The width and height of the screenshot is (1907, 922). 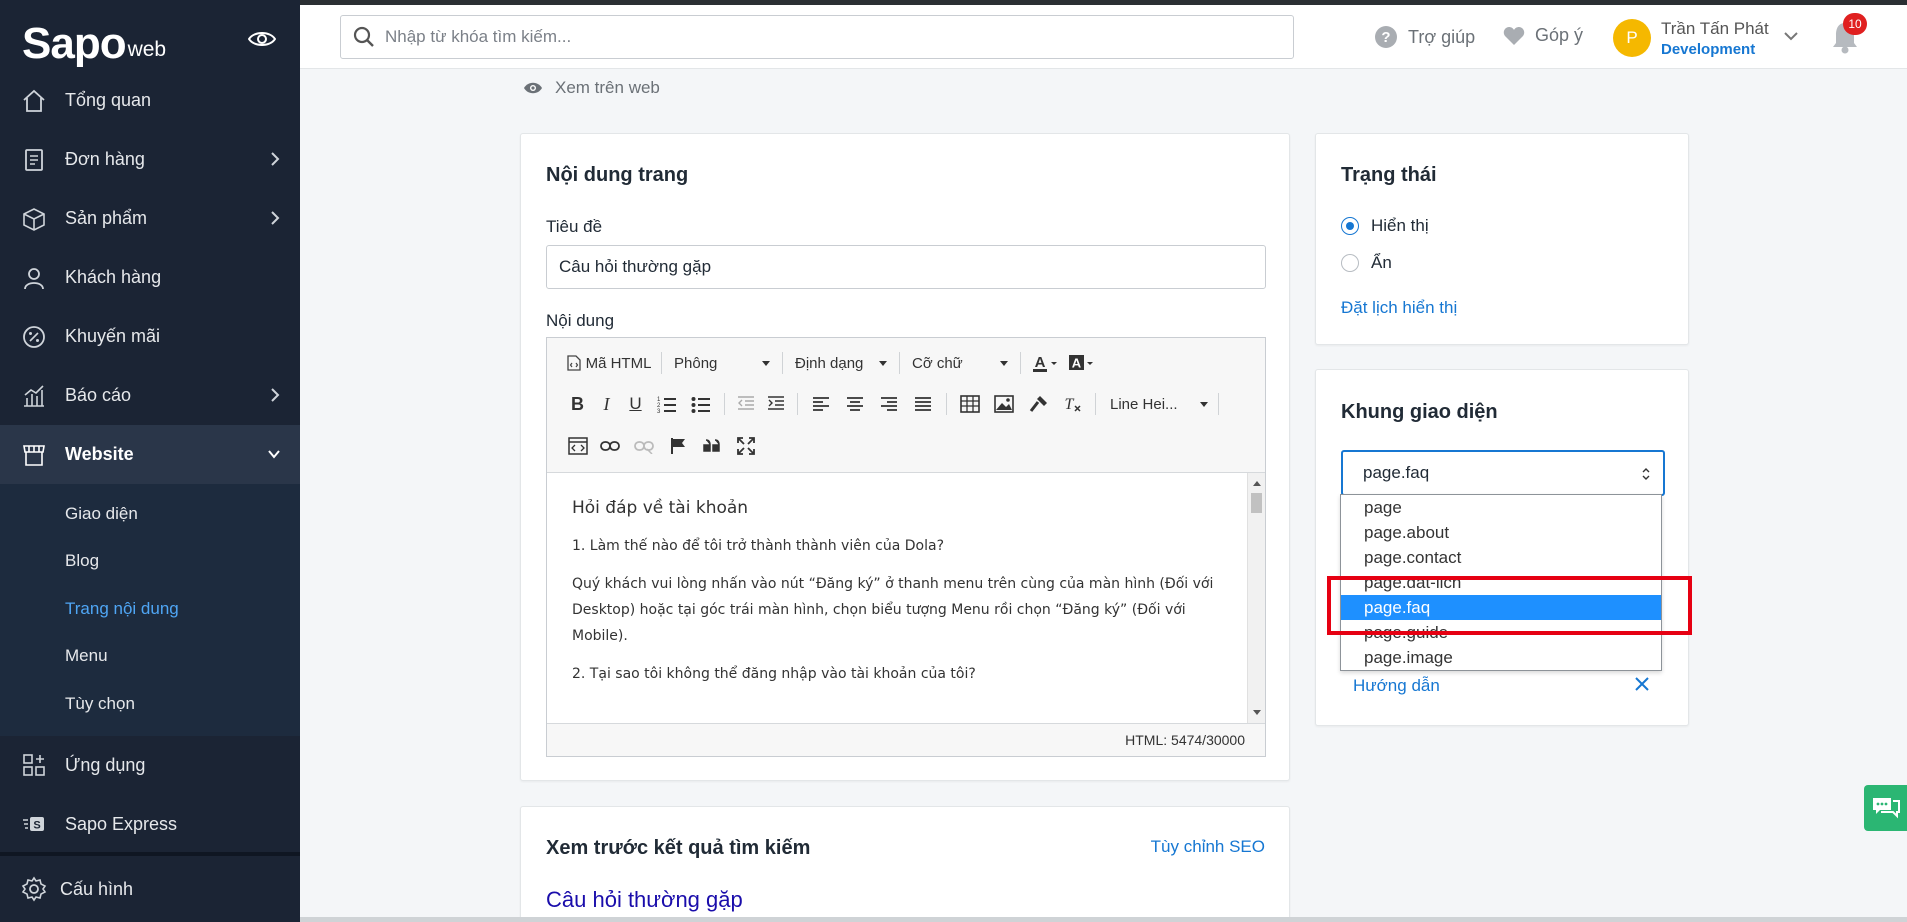 I want to click on font-dropdown: Phông, so click(x=722, y=363).